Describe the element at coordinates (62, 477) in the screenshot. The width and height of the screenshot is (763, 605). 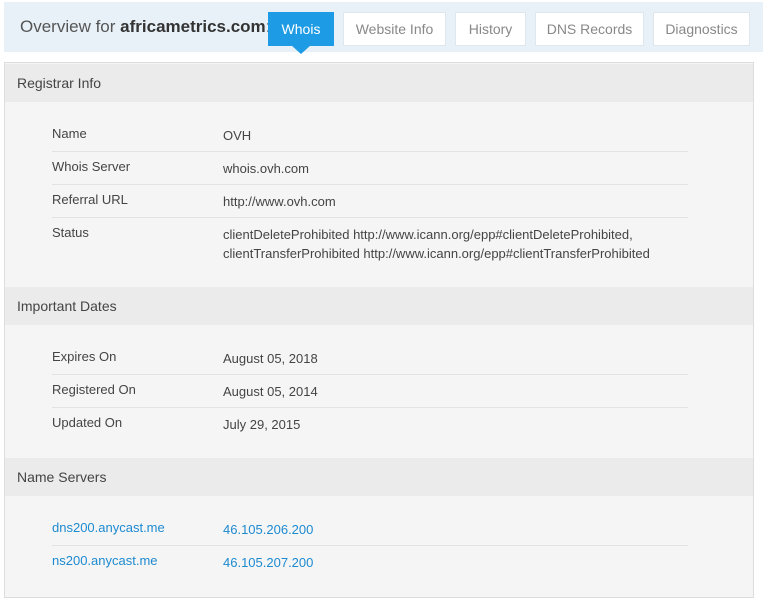
I see `section-title: Name Servers` at that location.